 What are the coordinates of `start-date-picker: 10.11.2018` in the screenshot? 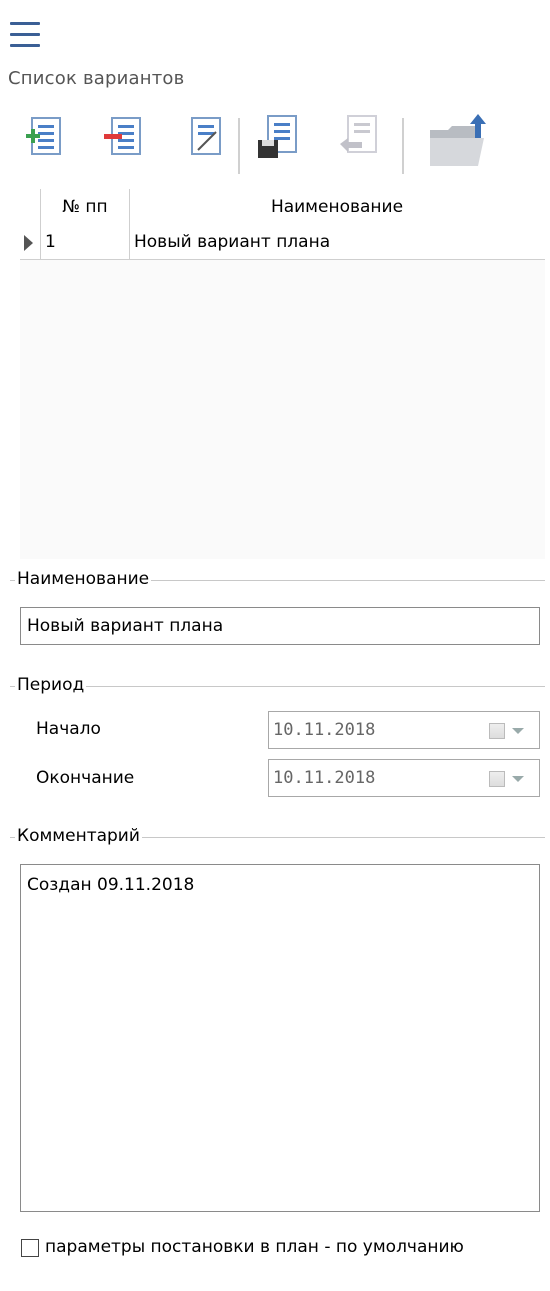 It's located at (404, 730).